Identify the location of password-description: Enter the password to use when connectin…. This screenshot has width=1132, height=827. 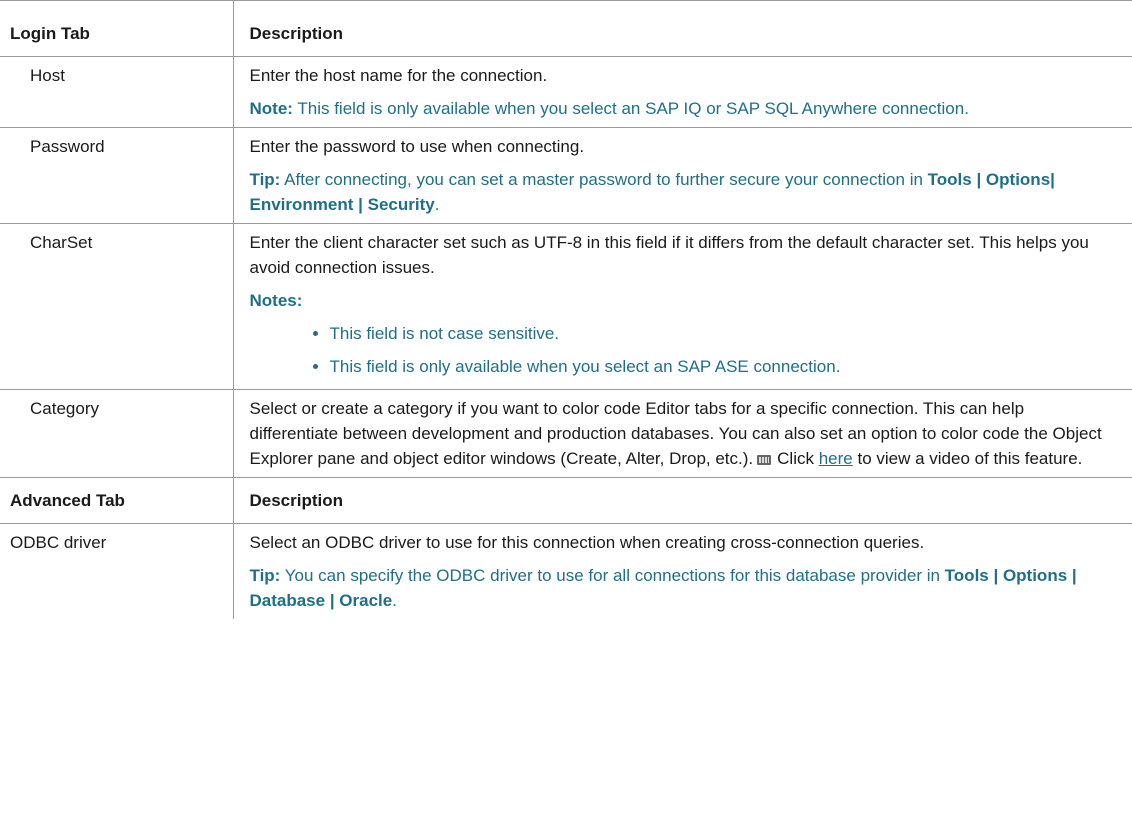
(682, 175).